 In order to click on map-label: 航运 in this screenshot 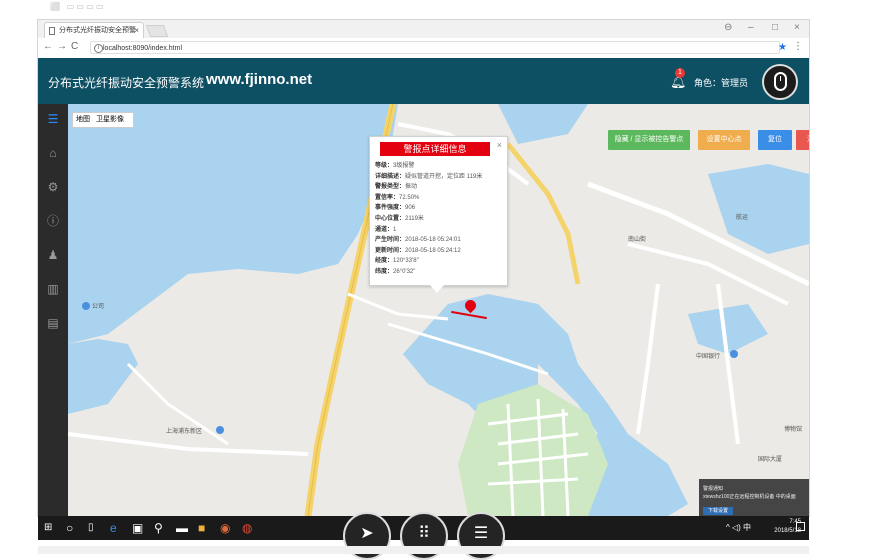, I will do `click(742, 218)`.